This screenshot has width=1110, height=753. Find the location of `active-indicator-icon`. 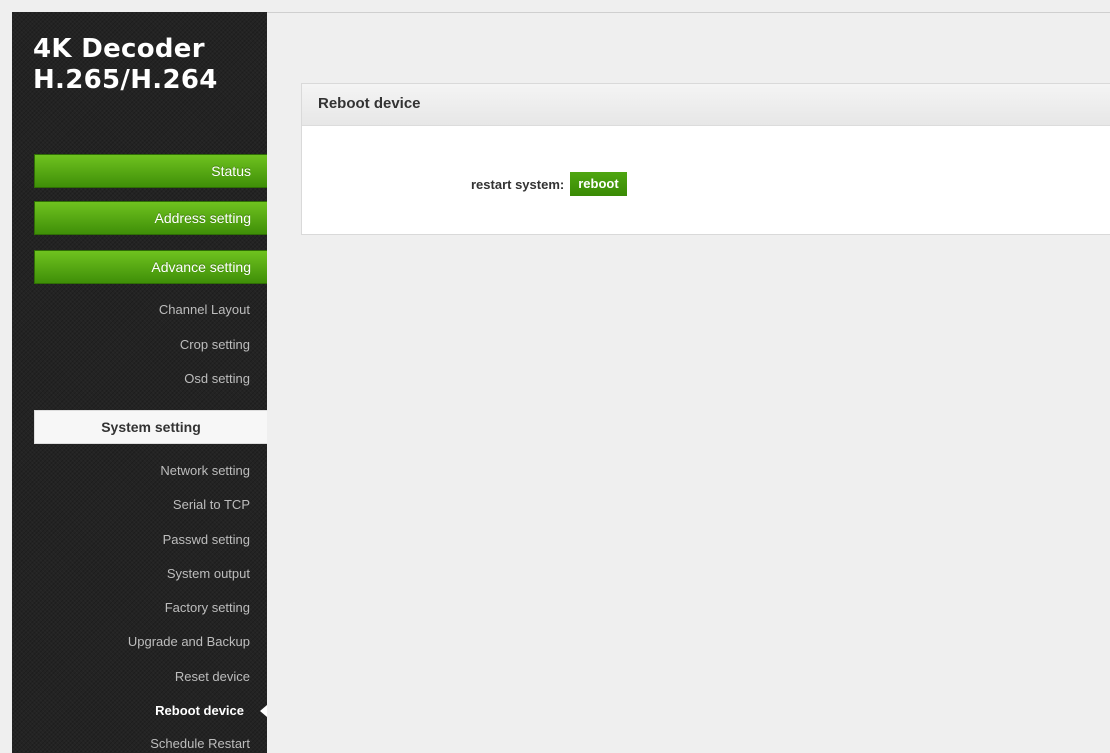

active-indicator-icon is located at coordinates (263, 711).